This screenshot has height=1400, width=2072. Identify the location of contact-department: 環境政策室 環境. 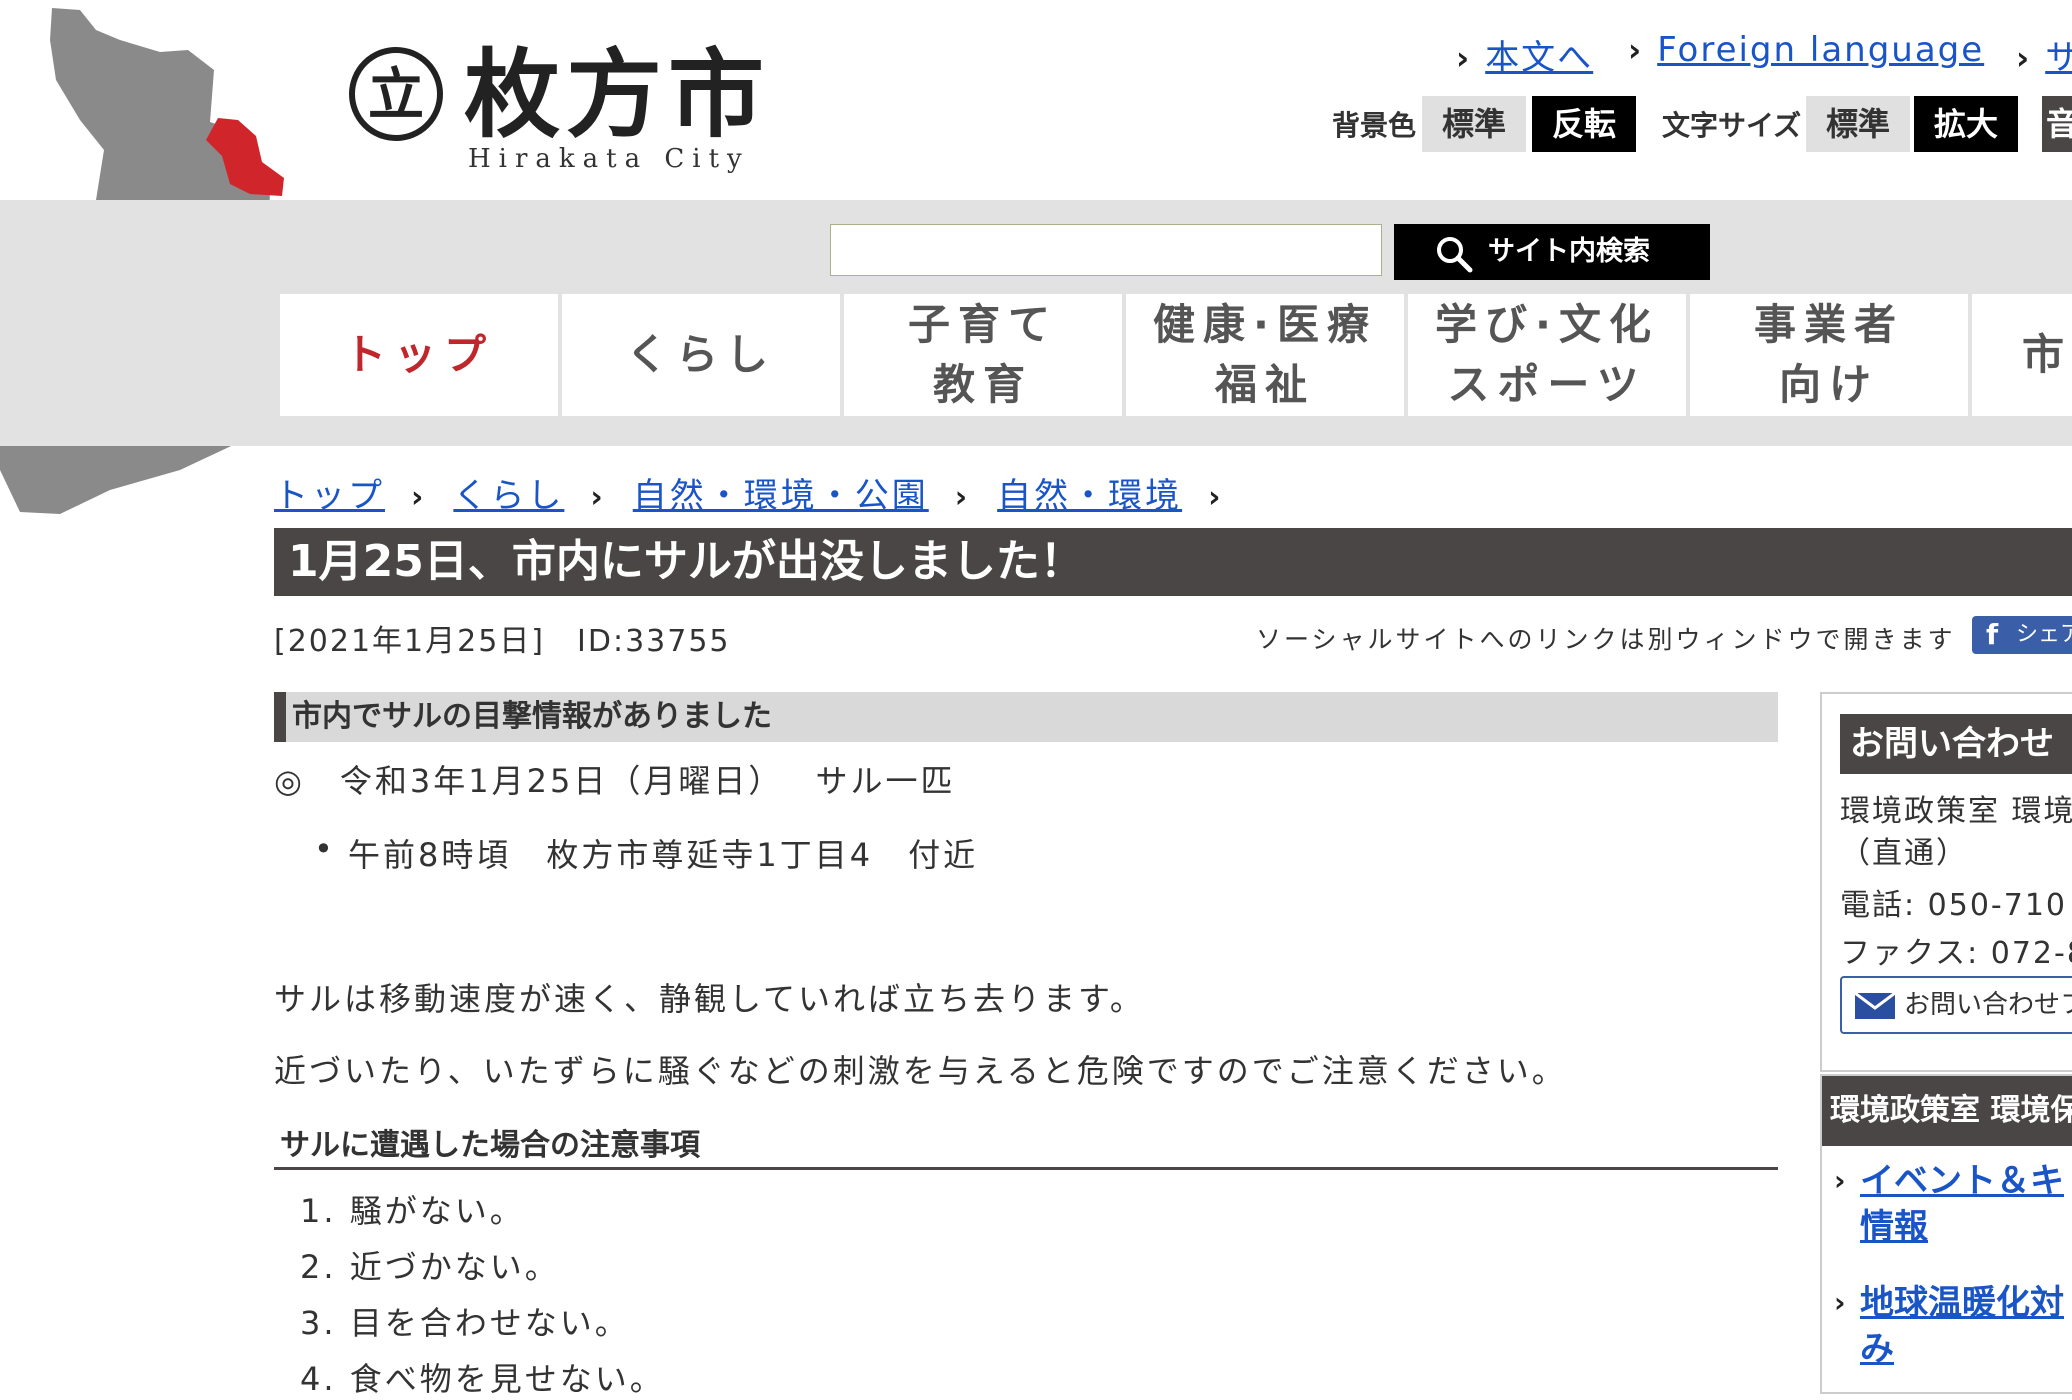
(1956, 811).